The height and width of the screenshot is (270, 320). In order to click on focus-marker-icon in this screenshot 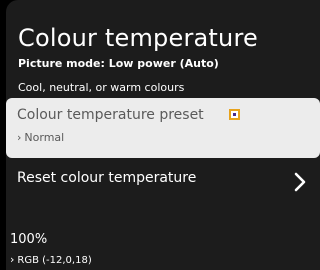, I will do `click(234, 114)`.